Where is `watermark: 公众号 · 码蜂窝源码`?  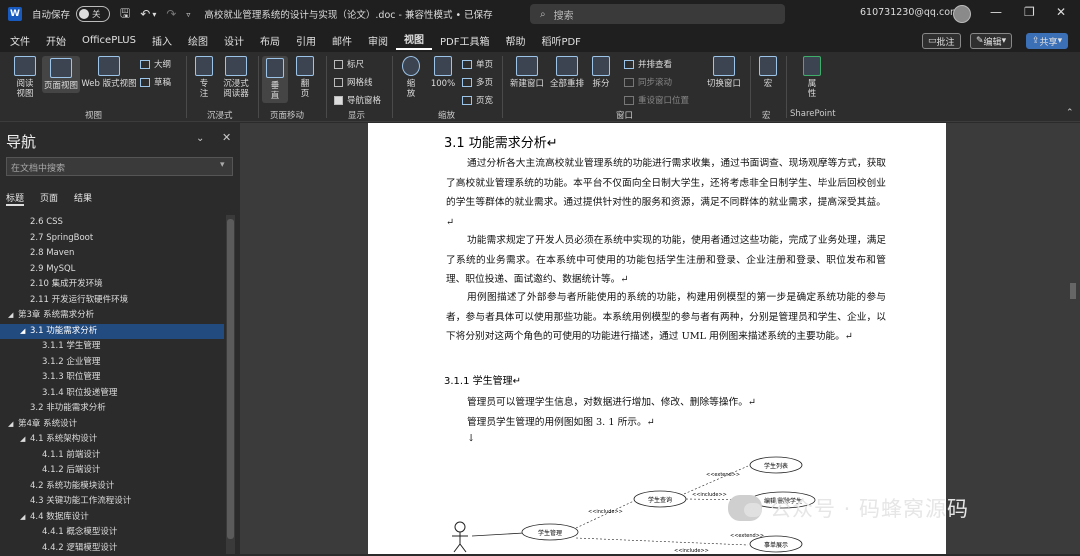 watermark: 公众号 · 码蜂窝源码 is located at coordinates (848, 508).